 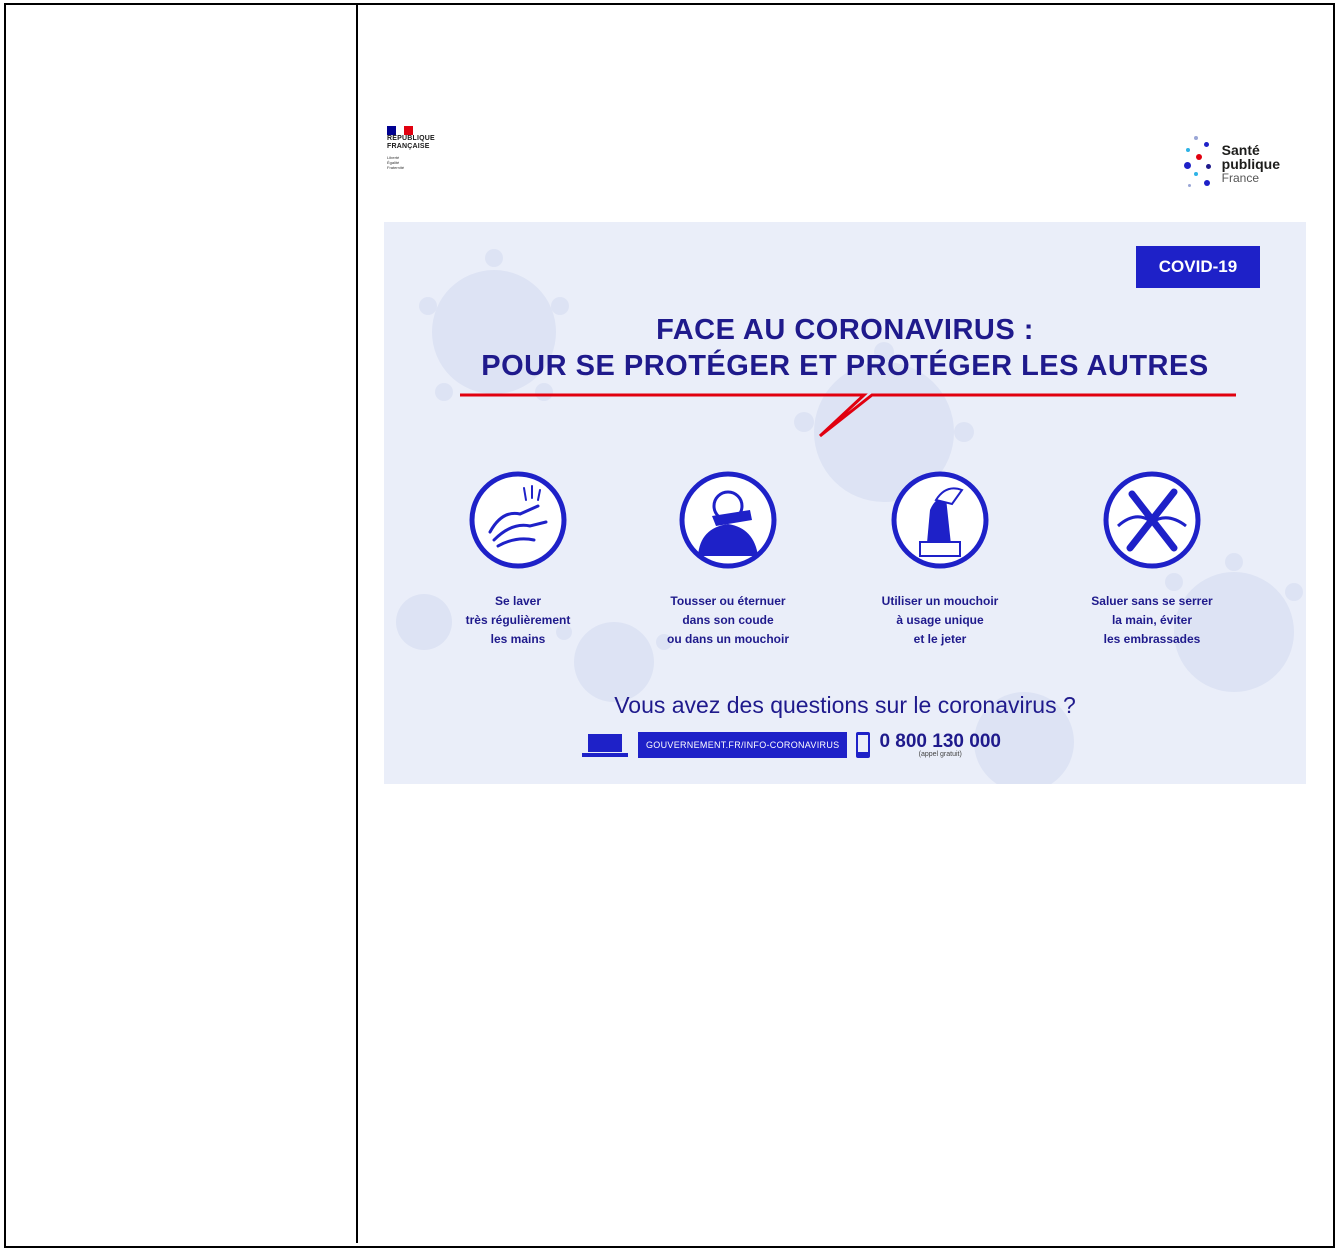 I want to click on laptop-icon, so click(x=605, y=745).